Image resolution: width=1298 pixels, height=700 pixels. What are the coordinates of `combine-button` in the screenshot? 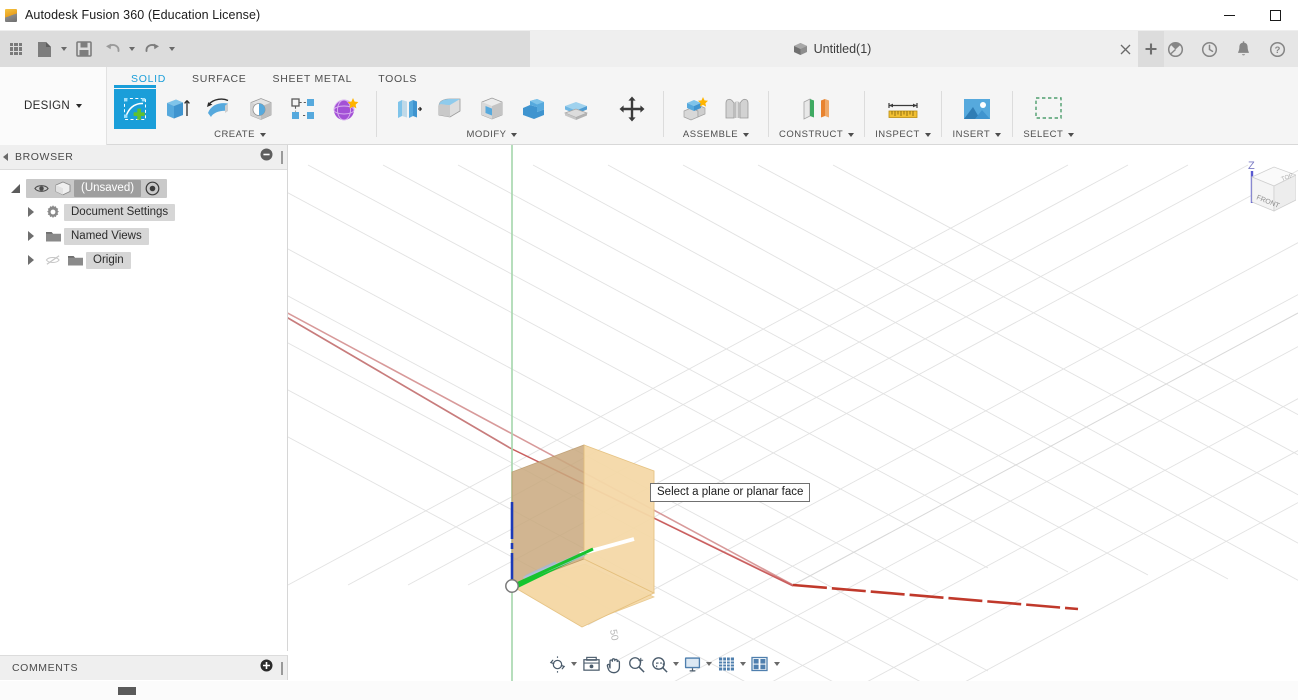 It's located at (534, 109).